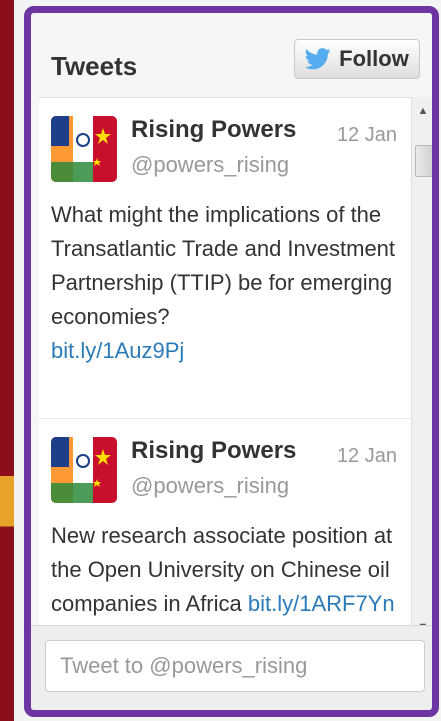 Image resolution: width=441 pixels, height=721 pixels. I want to click on timeline-scrollbar: ▲ ▼, so click(421, 367).